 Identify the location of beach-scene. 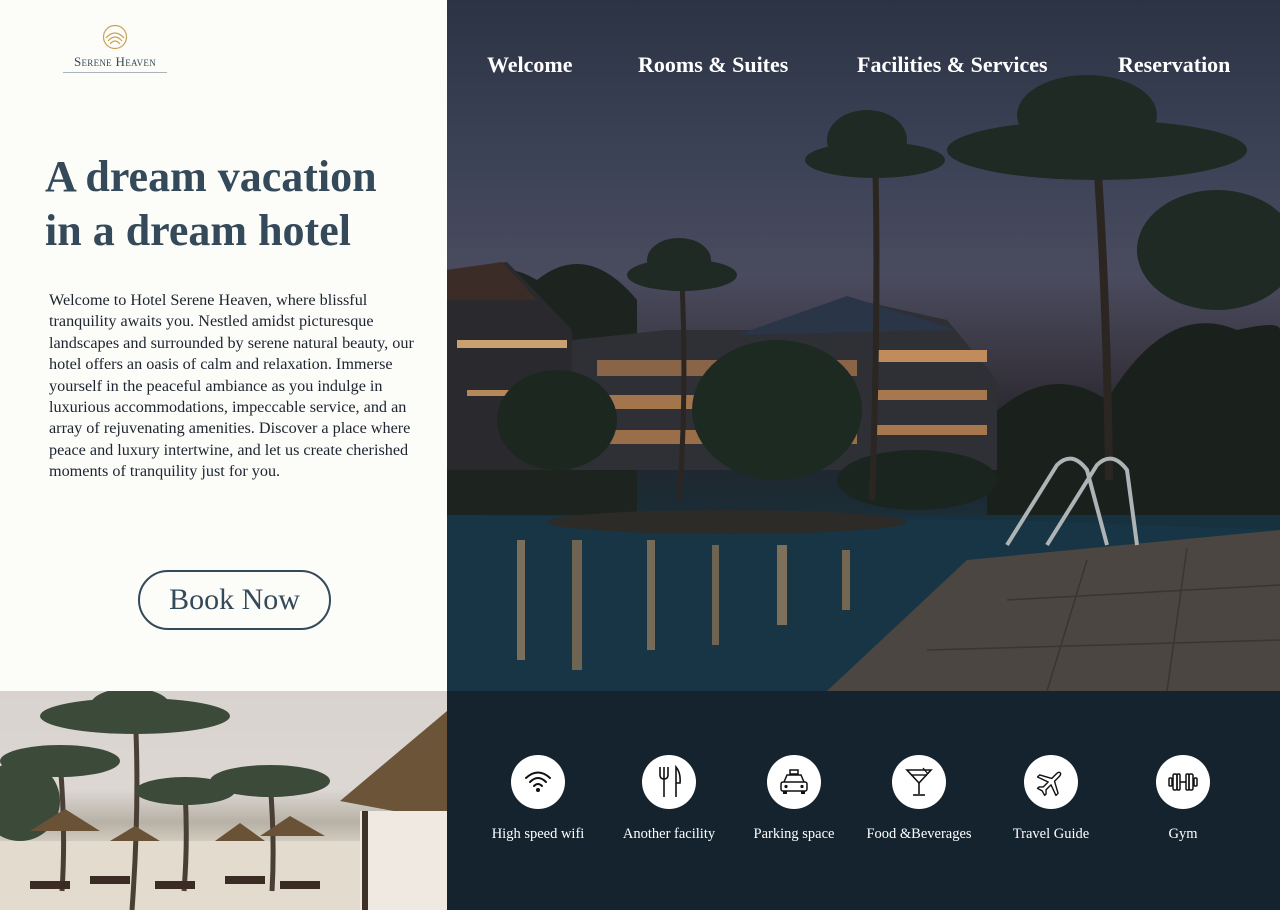
(223, 800).